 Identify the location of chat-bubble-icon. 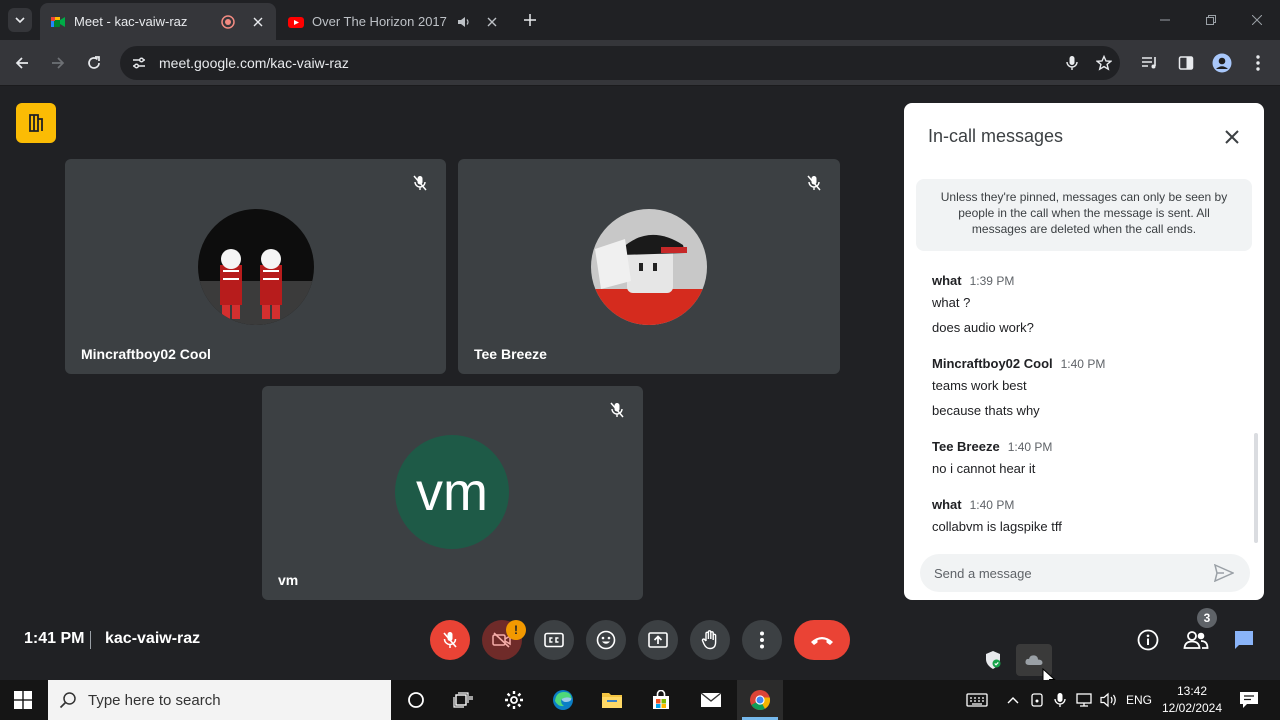
(1244, 640).